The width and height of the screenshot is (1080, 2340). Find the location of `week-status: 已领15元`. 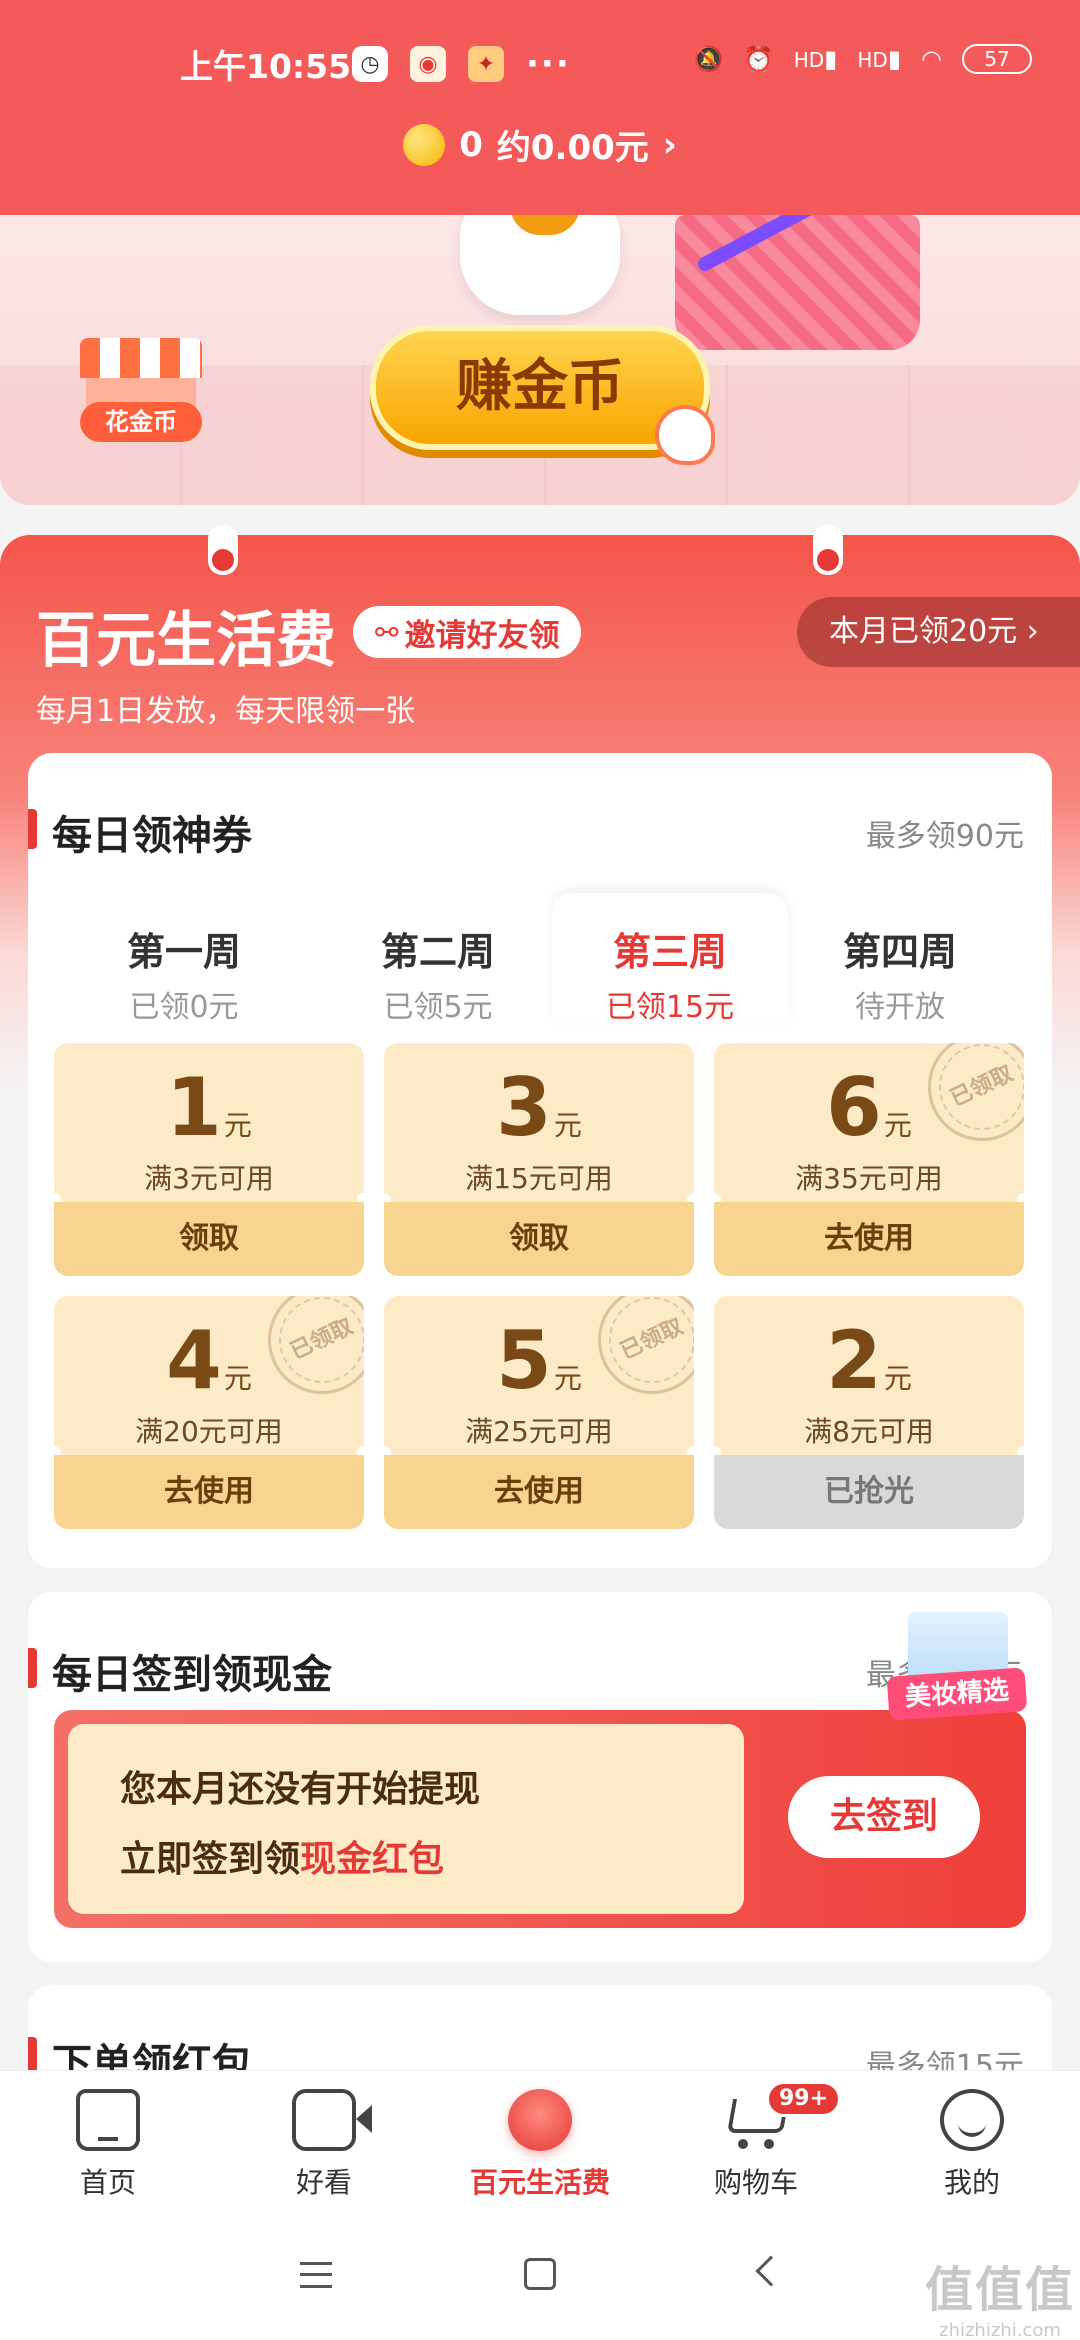

week-status: 已领15元 is located at coordinates (670, 1007).